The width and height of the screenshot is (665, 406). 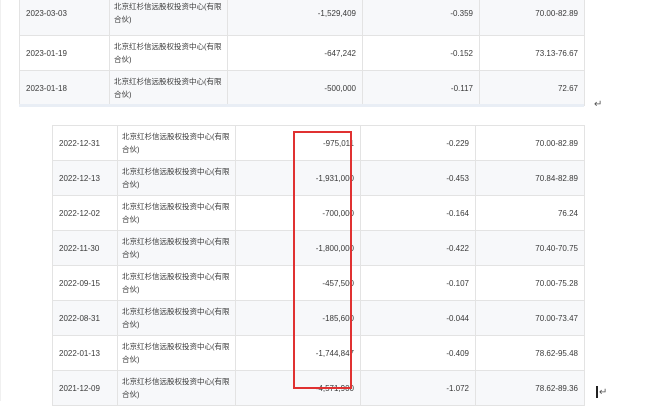 I want to click on price-range-cell: 70.40-70.75, so click(x=530, y=248).